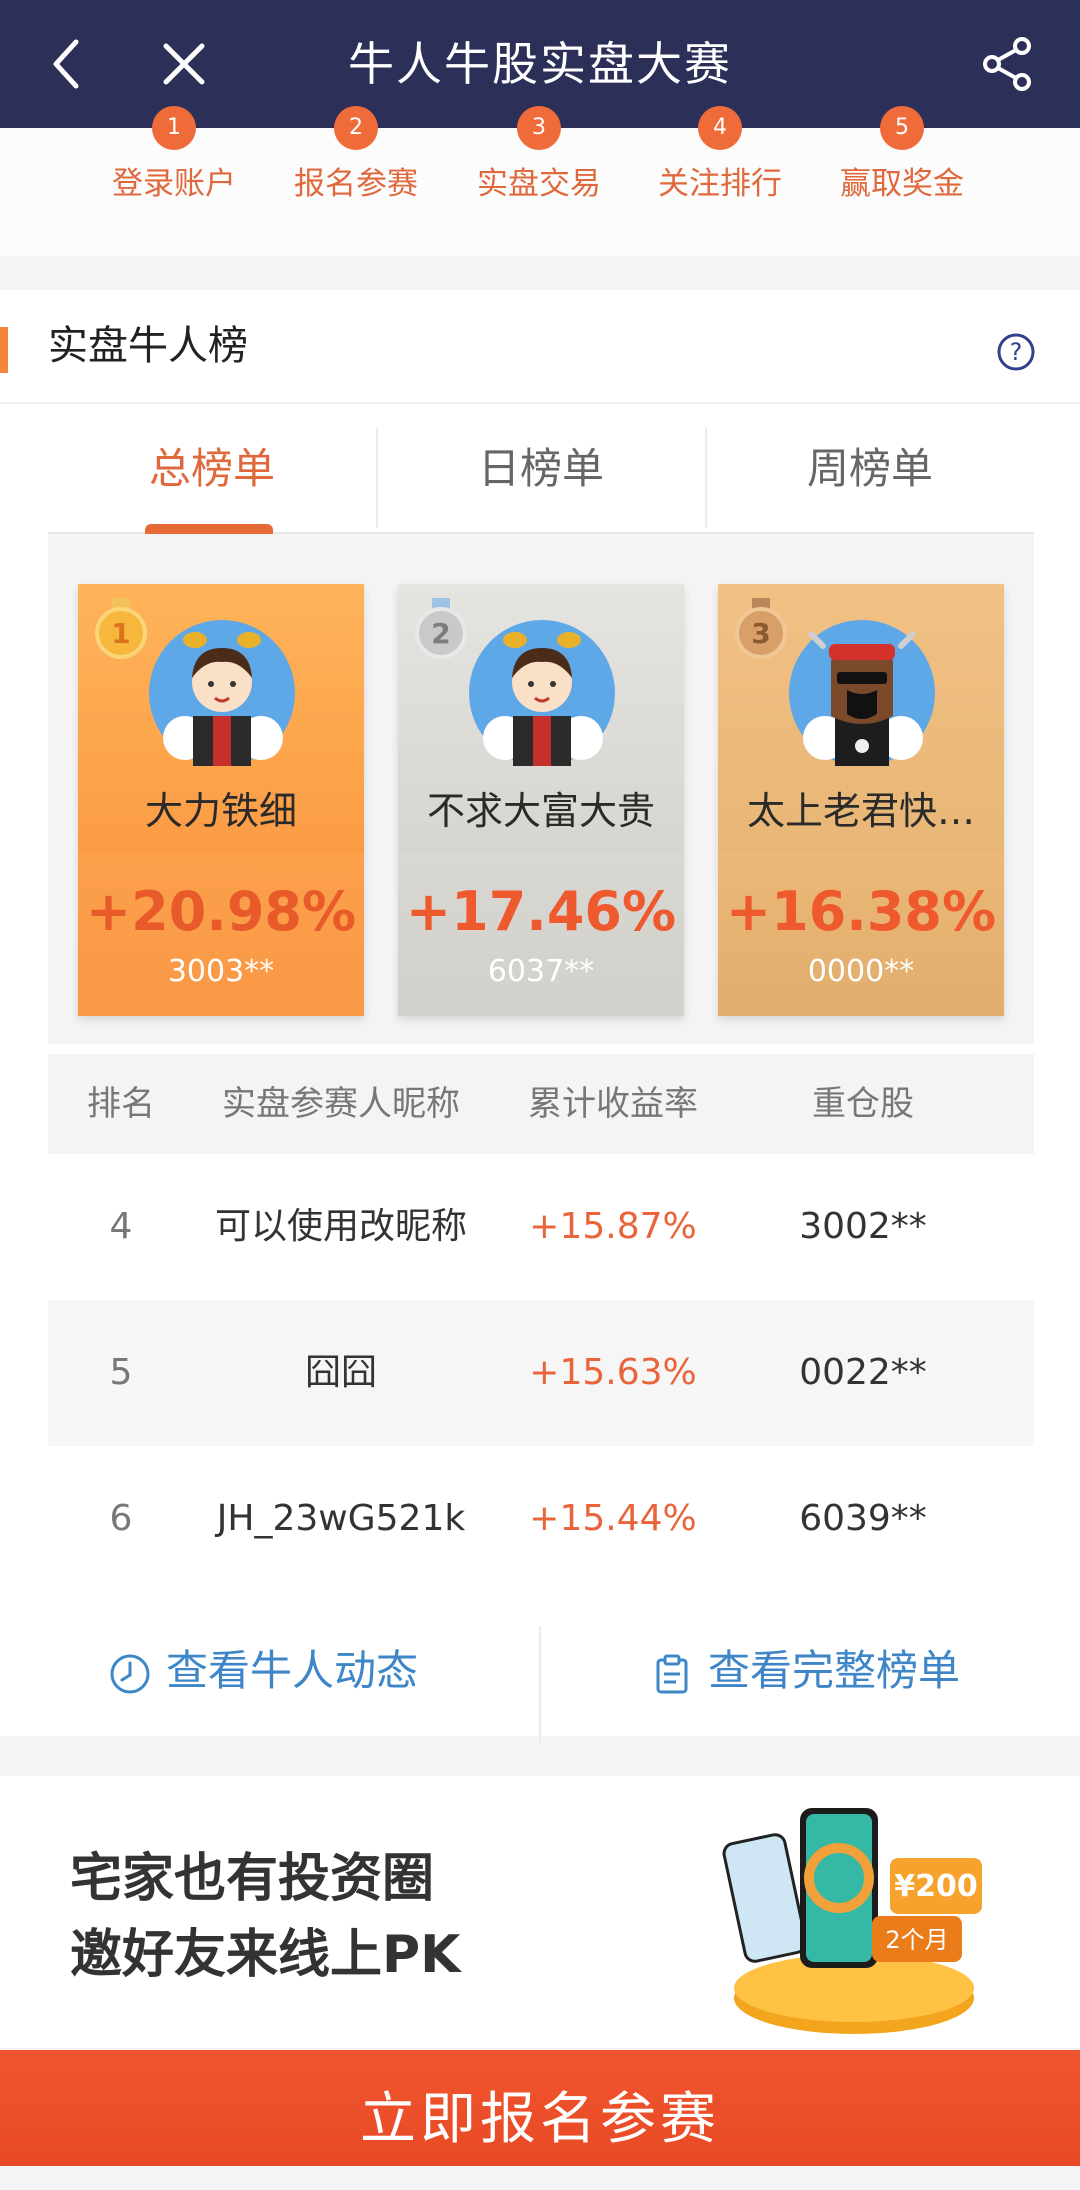  I want to click on step-trade: 3 实盘交易, so click(539, 181).